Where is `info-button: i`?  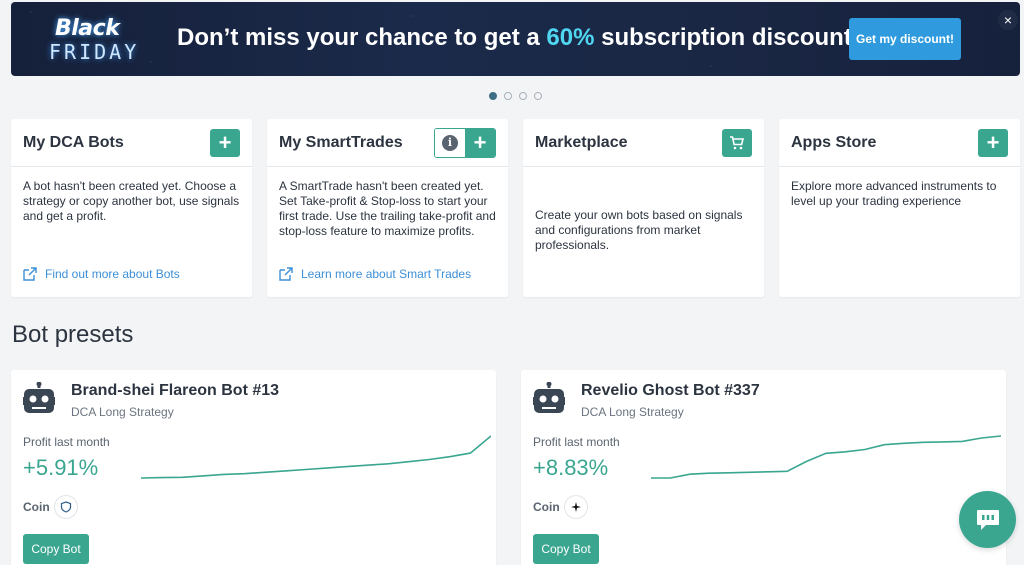 info-button: i is located at coordinates (450, 142).